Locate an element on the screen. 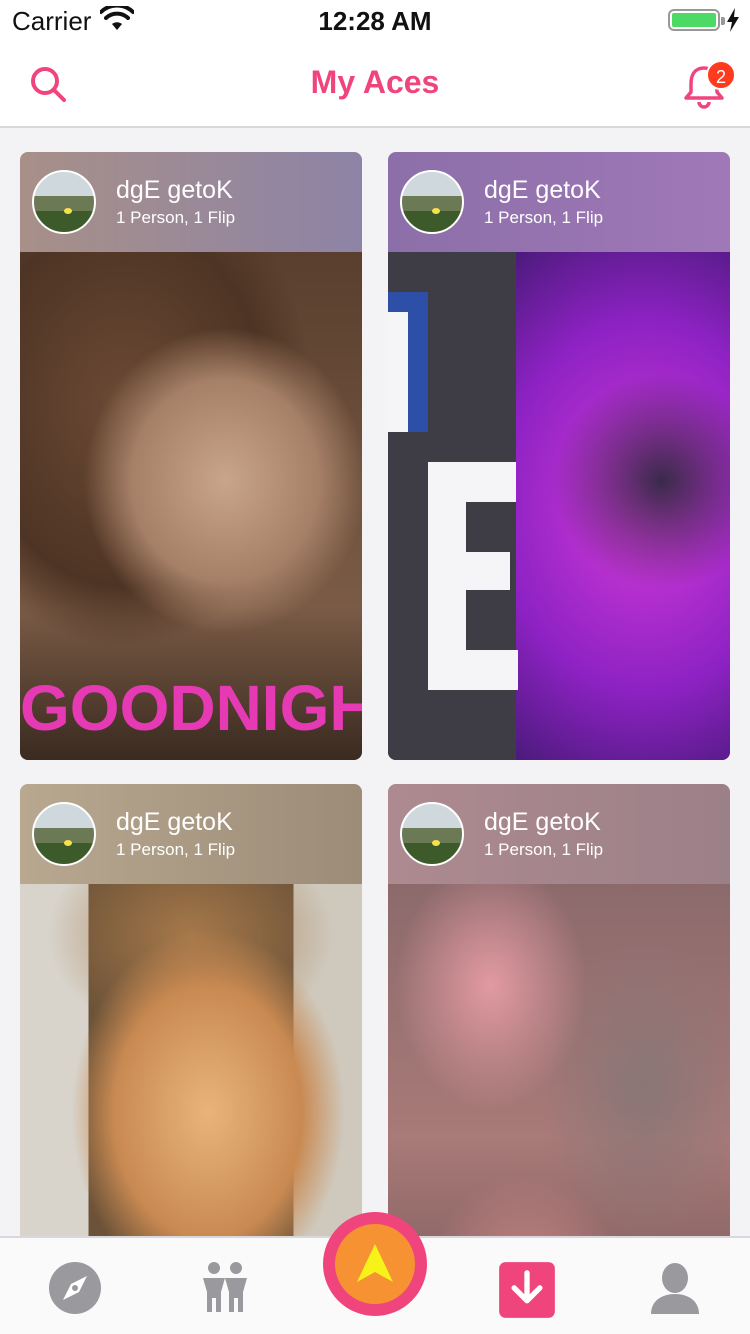  compass-icon is located at coordinates (75, 1288).